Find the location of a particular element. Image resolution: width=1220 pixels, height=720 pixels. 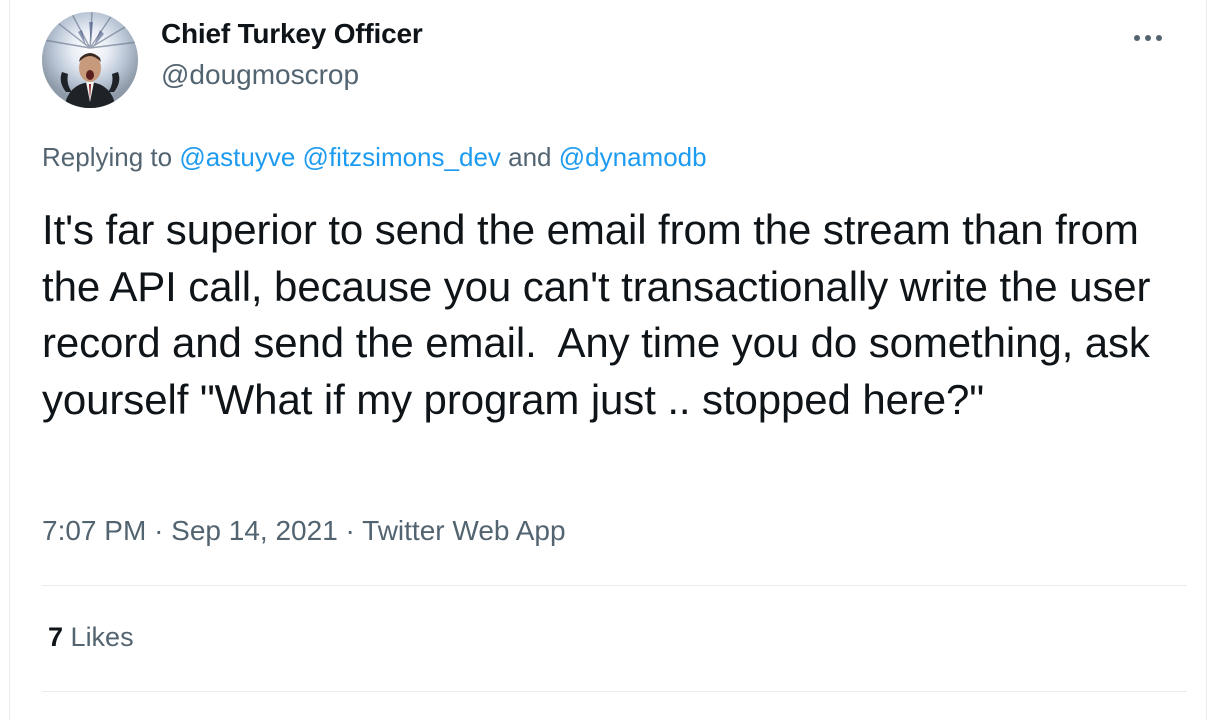

profile-photo-icon is located at coordinates (90, 60).